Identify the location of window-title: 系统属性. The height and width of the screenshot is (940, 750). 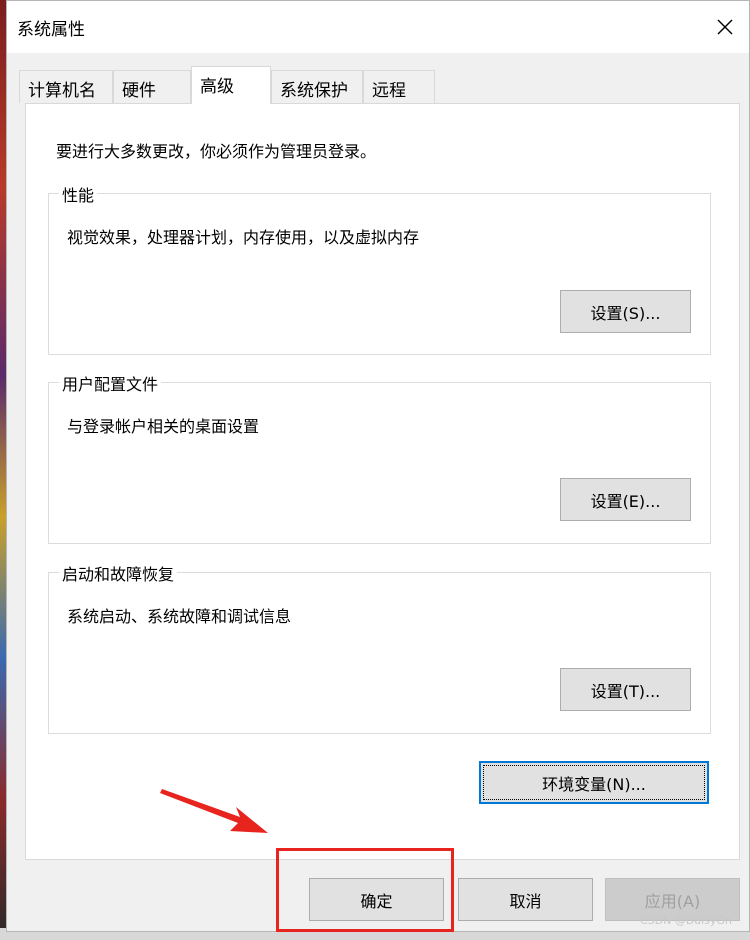
(51, 30).